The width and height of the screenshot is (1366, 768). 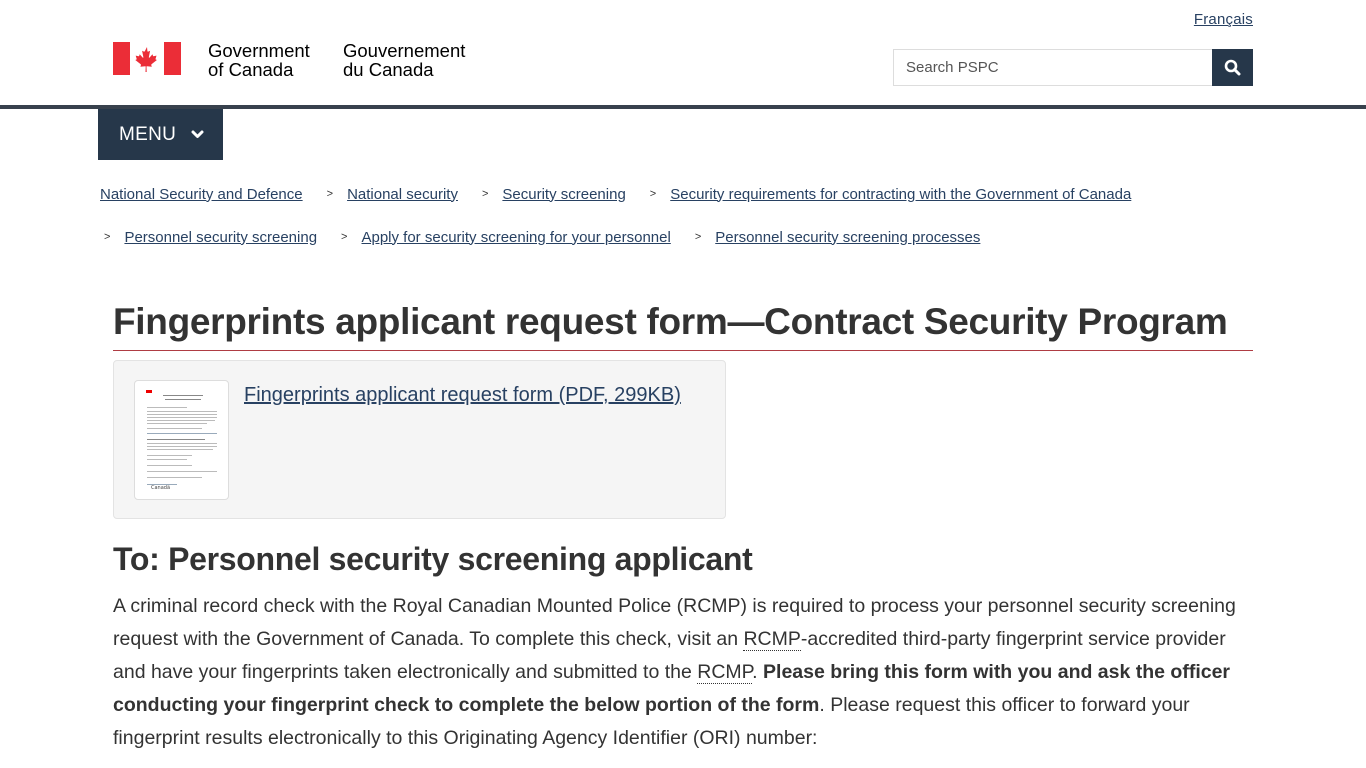 What do you see at coordinates (197, 134) in the screenshot?
I see `chevron-down-icon` at bounding box center [197, 134].